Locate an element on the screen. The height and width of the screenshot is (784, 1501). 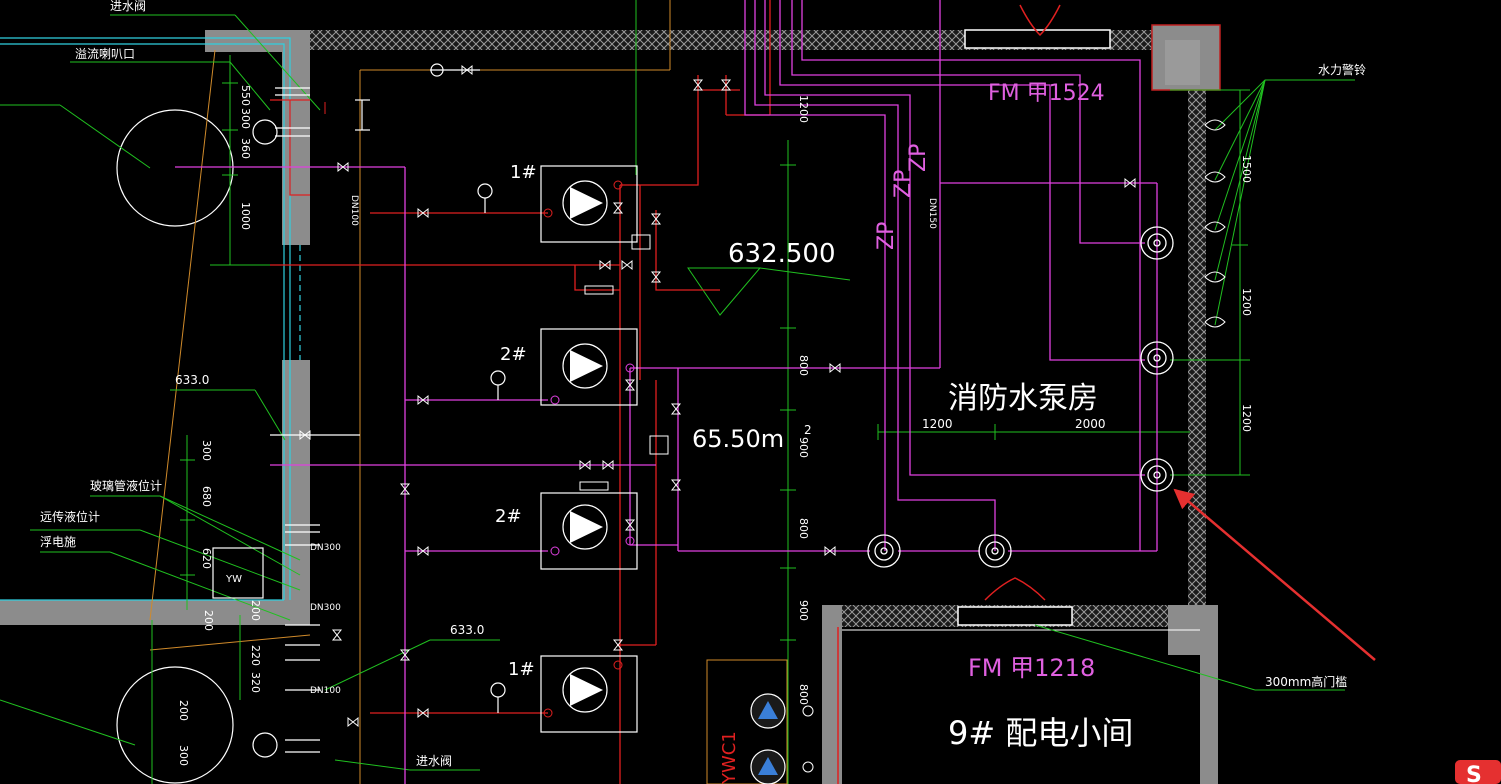
pump-label-2-upper: 2# is located at coordinates (513, 354).